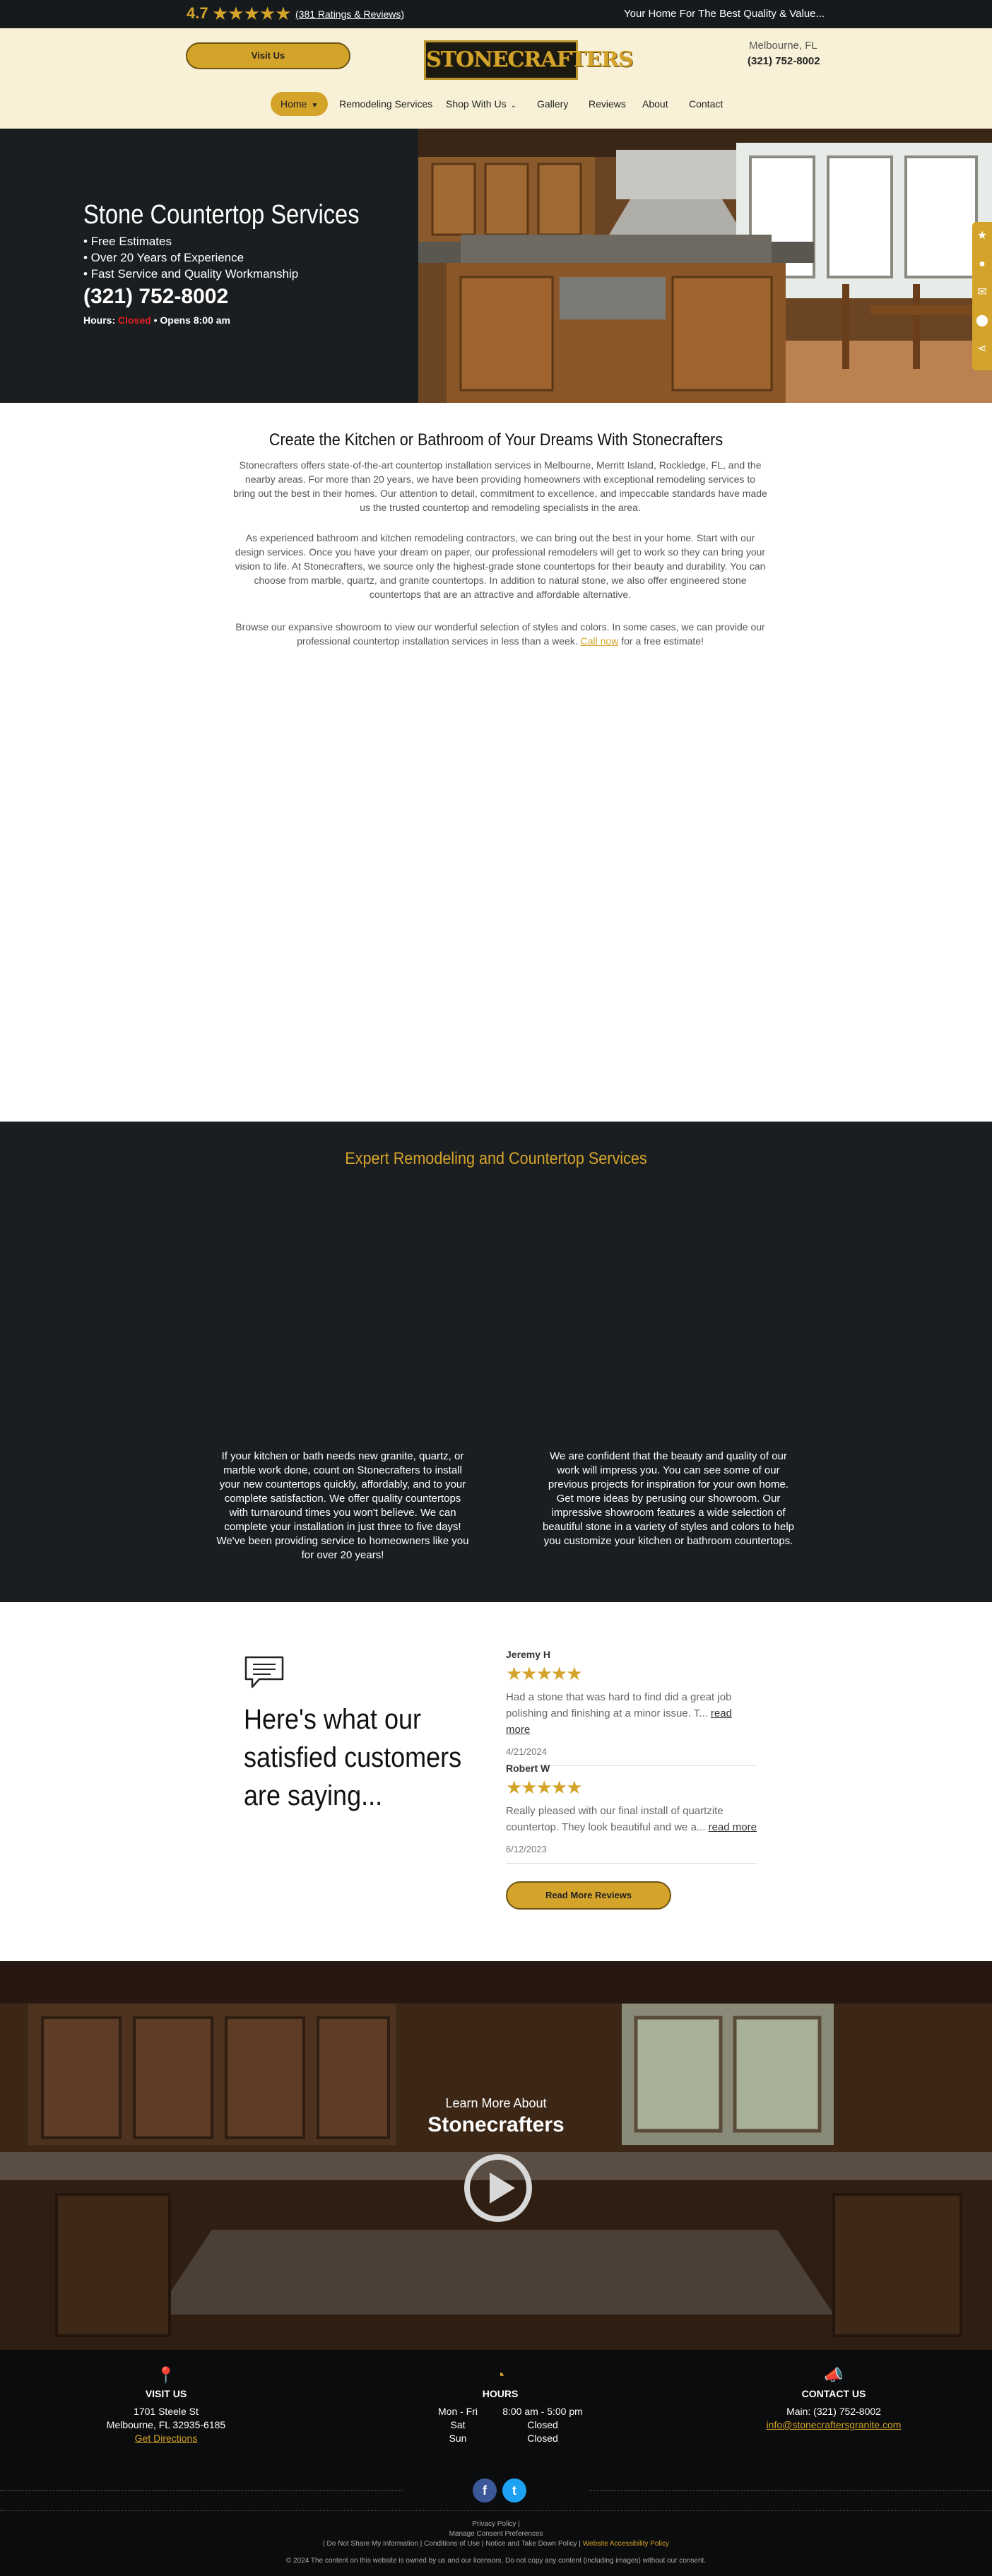 The width and height of the screenshot is (992, 2576). Describe the element at coordinates (834, 2424) in the screenshot. I see `contact-email-link: info@stonecraftersgranite.com` at that location.